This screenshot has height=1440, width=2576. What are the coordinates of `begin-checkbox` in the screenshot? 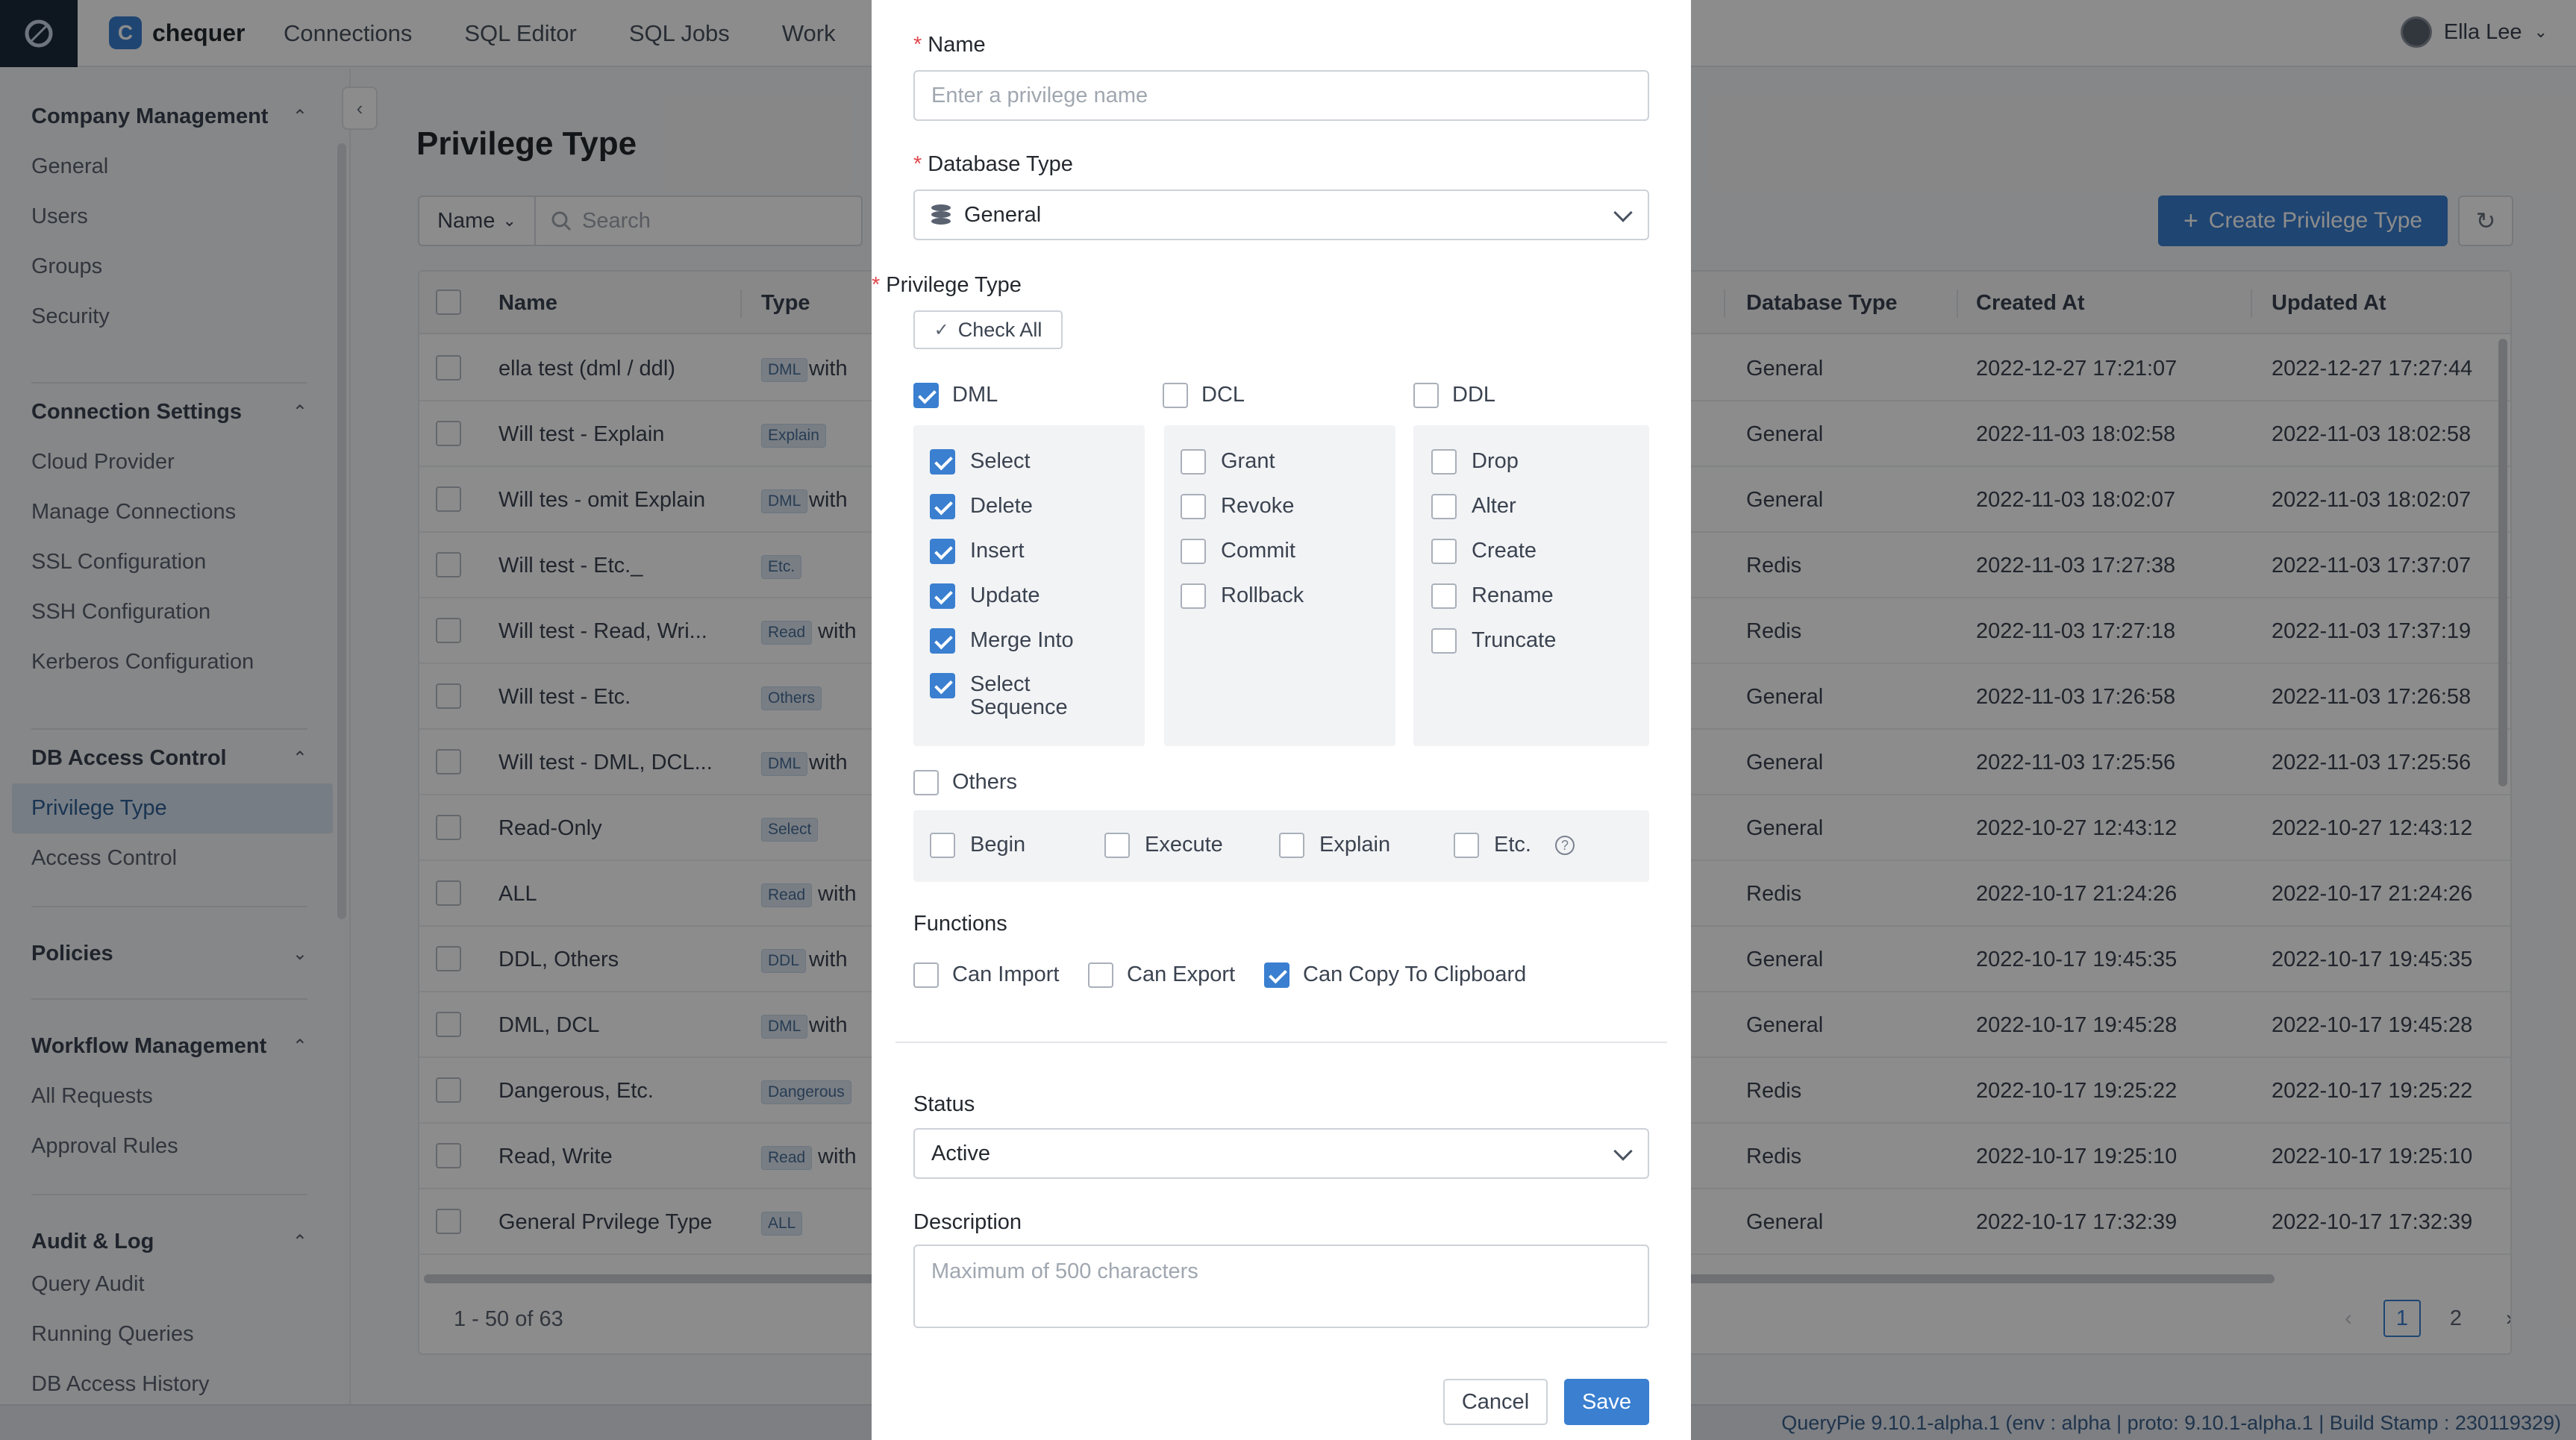 It's located at (942, 845).